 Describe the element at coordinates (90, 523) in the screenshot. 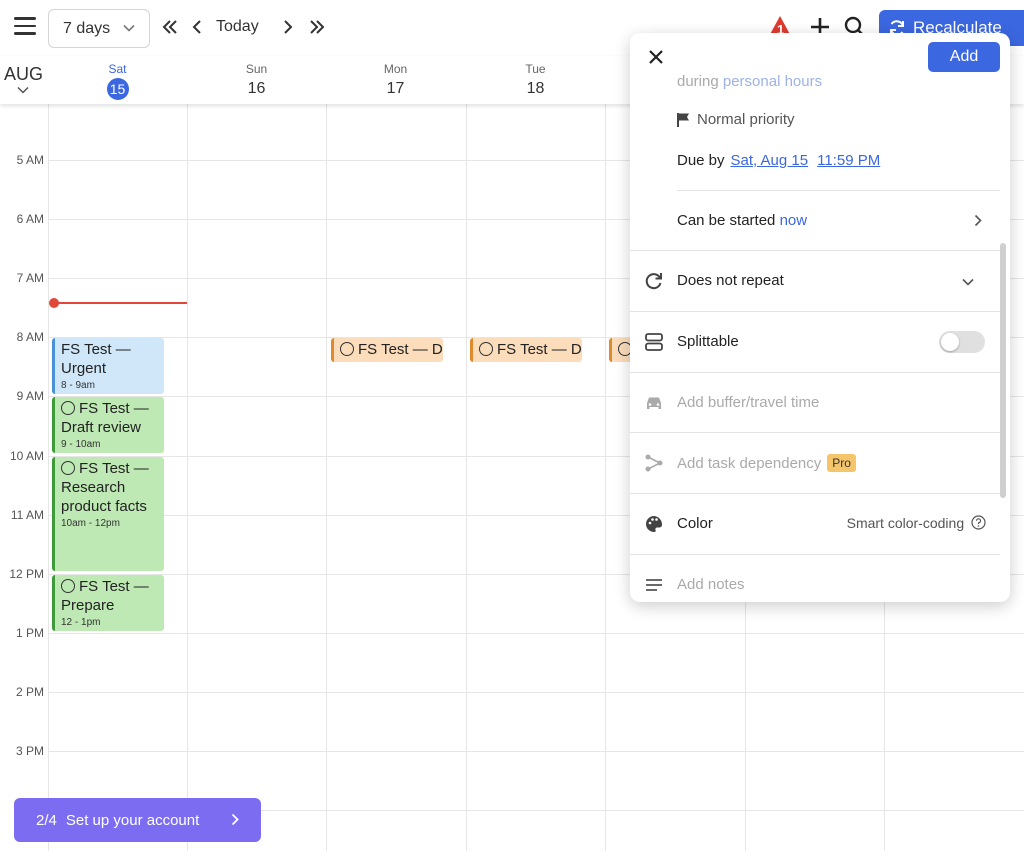

I see `event-time: 10am - 12pm` at that location.